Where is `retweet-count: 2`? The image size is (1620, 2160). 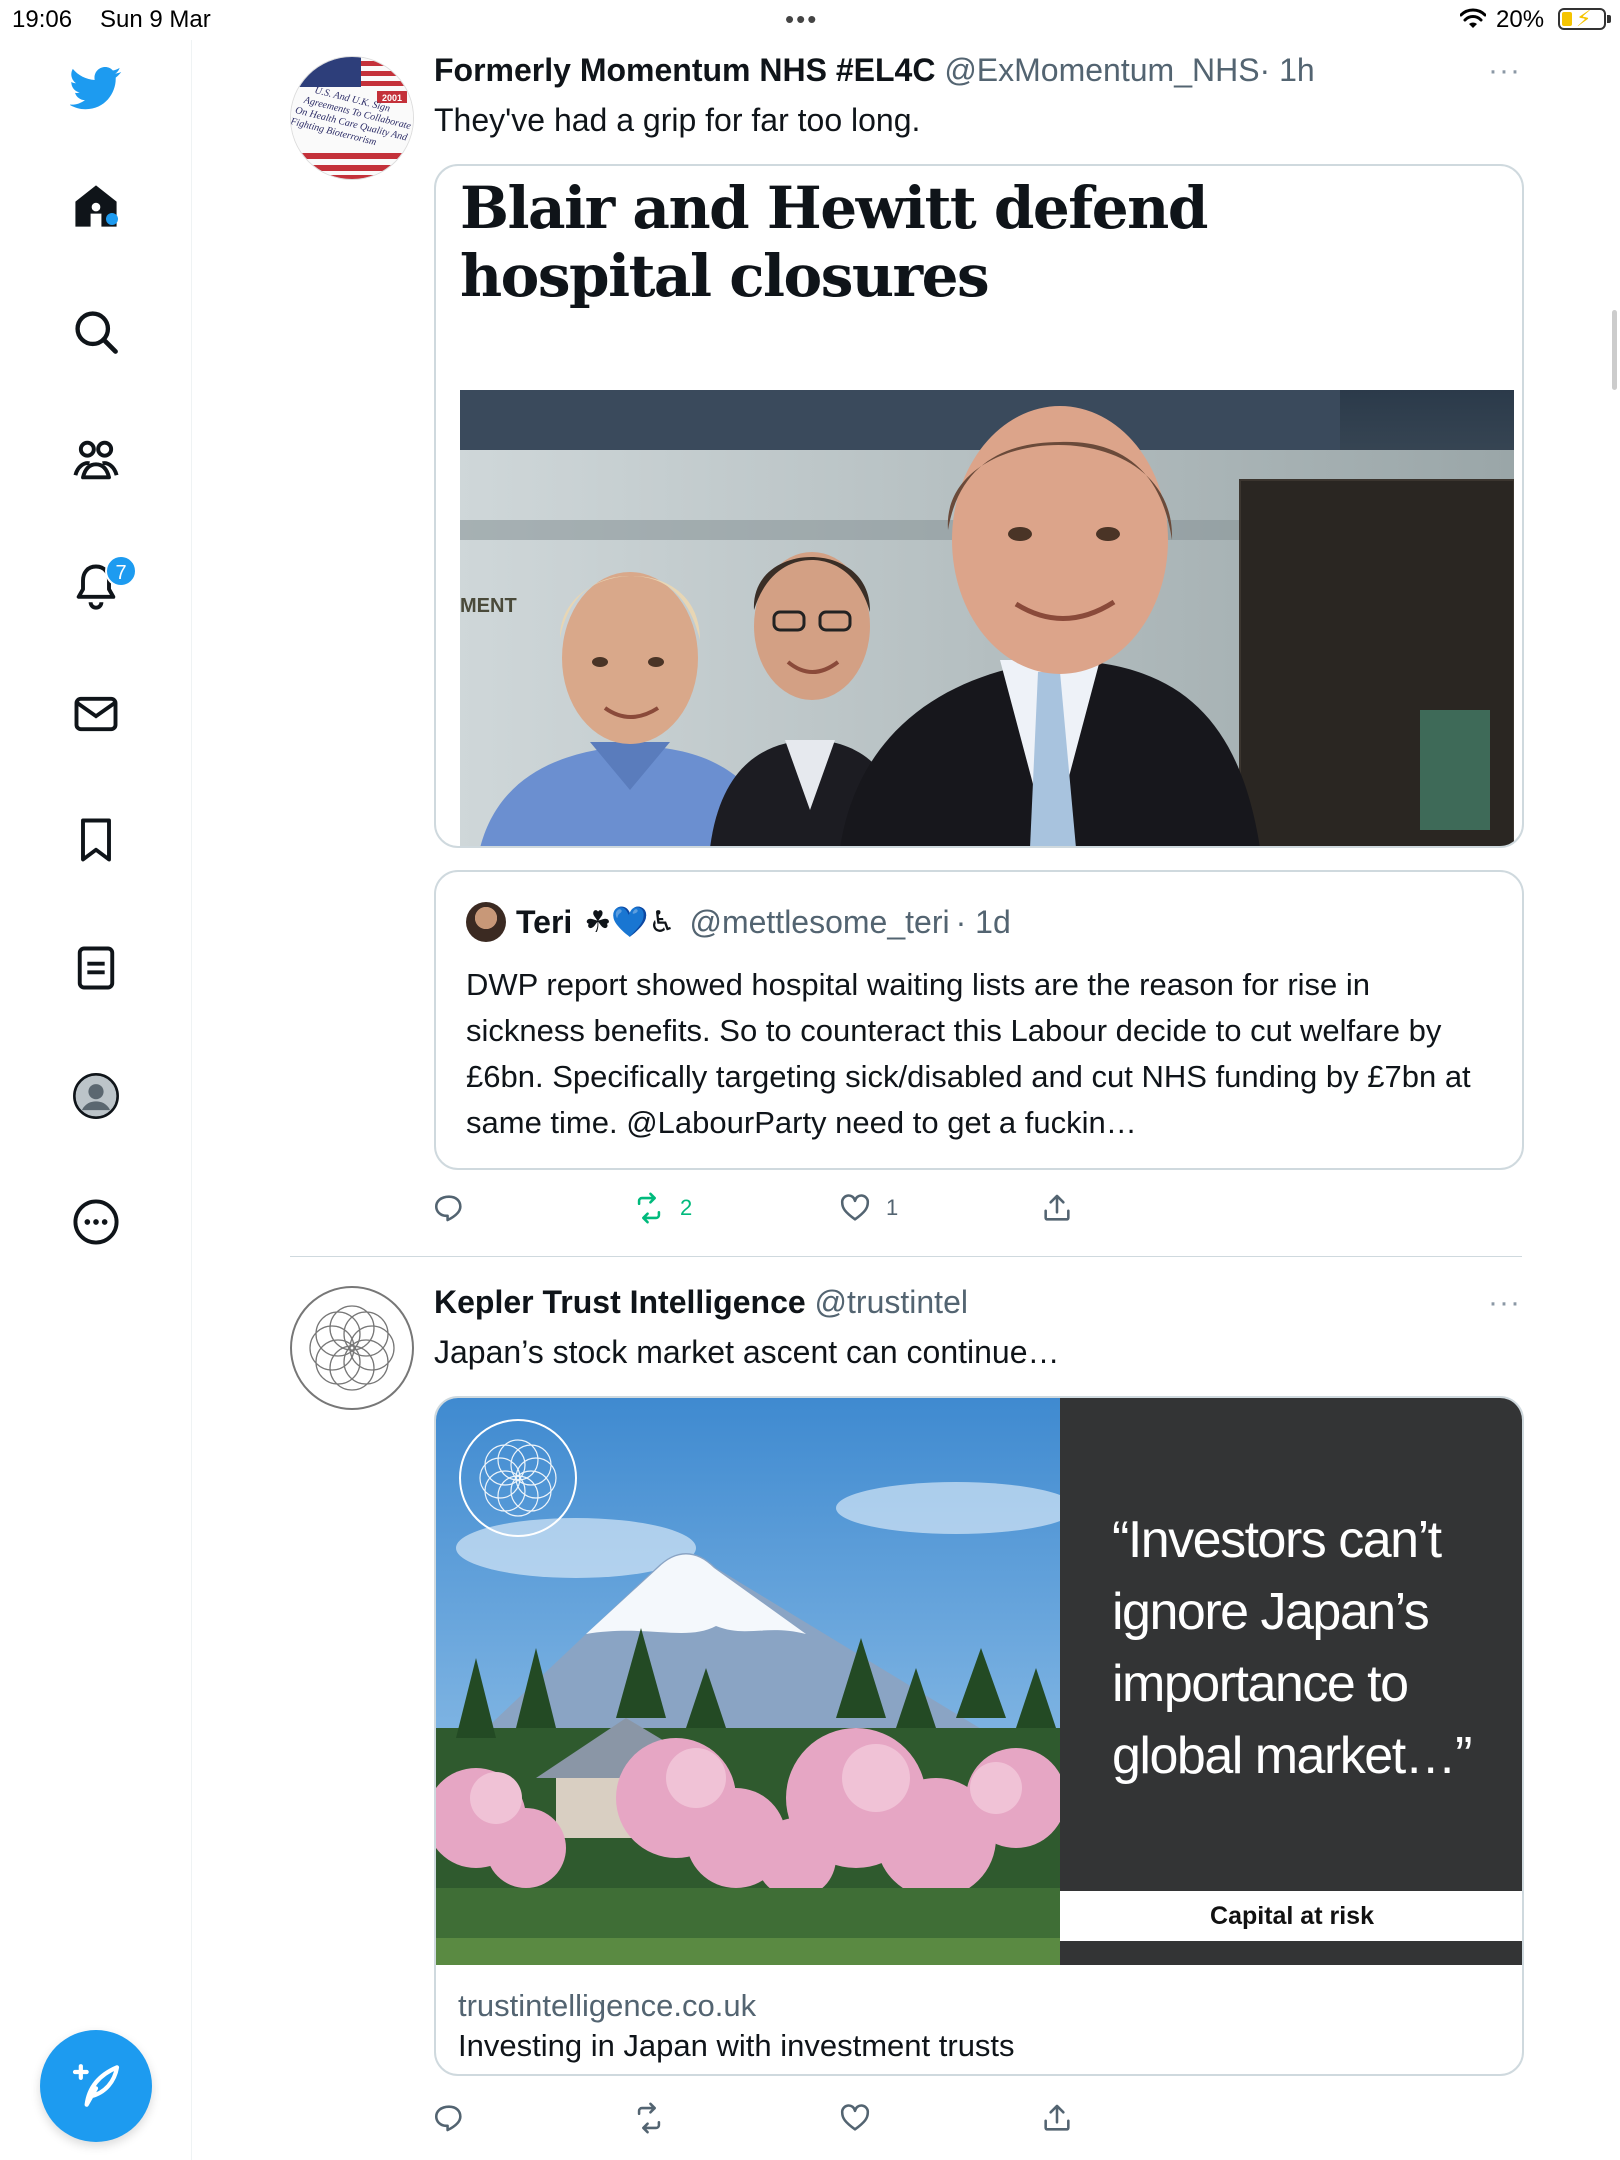
retweet-count: 2 is located at coordinates (686, 1207).